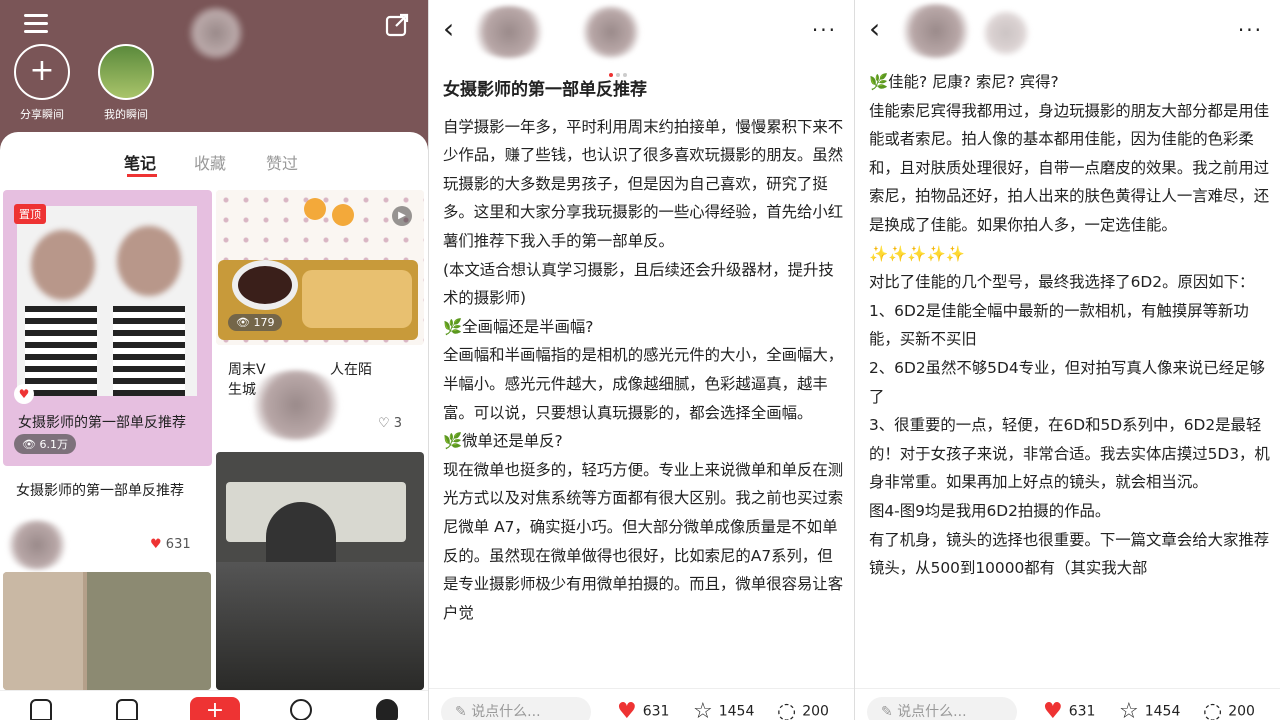  What do you see at coordinates (545, 90) in the screenshot?
I see `article-title: 女摄影师的第一部单反推荐` at bounding box center [545, 90].